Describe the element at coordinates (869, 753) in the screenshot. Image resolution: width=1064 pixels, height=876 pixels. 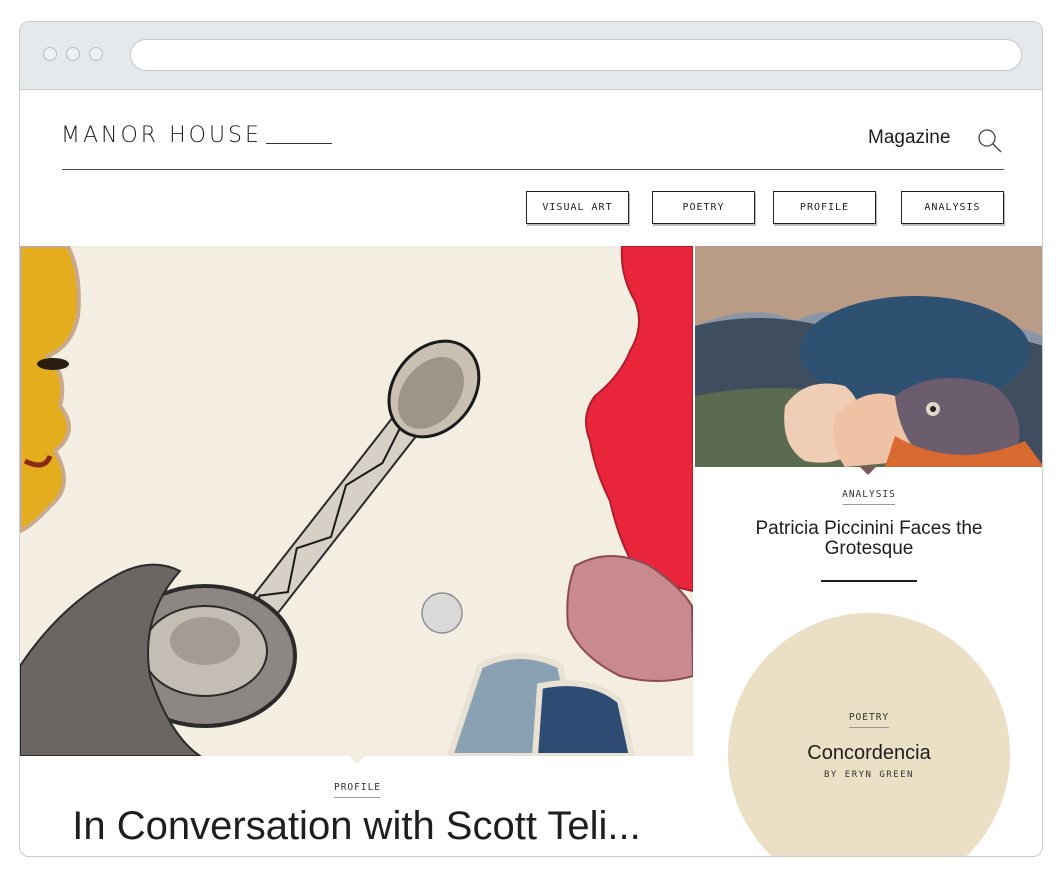
I see `poetry-article-title: Concordencia` at that location.